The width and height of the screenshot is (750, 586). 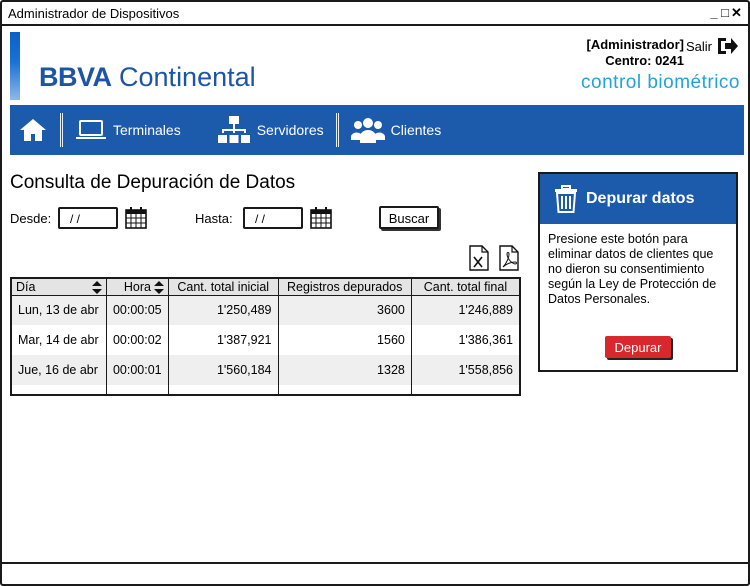 I want to click on cell-registros: 1328, so click(x=344, y=370).